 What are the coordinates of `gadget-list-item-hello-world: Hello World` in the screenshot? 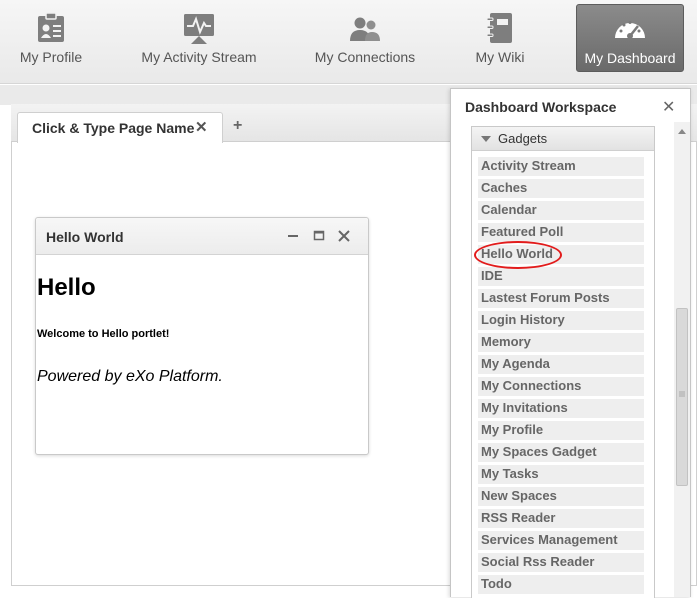 It's located at (561, 254).